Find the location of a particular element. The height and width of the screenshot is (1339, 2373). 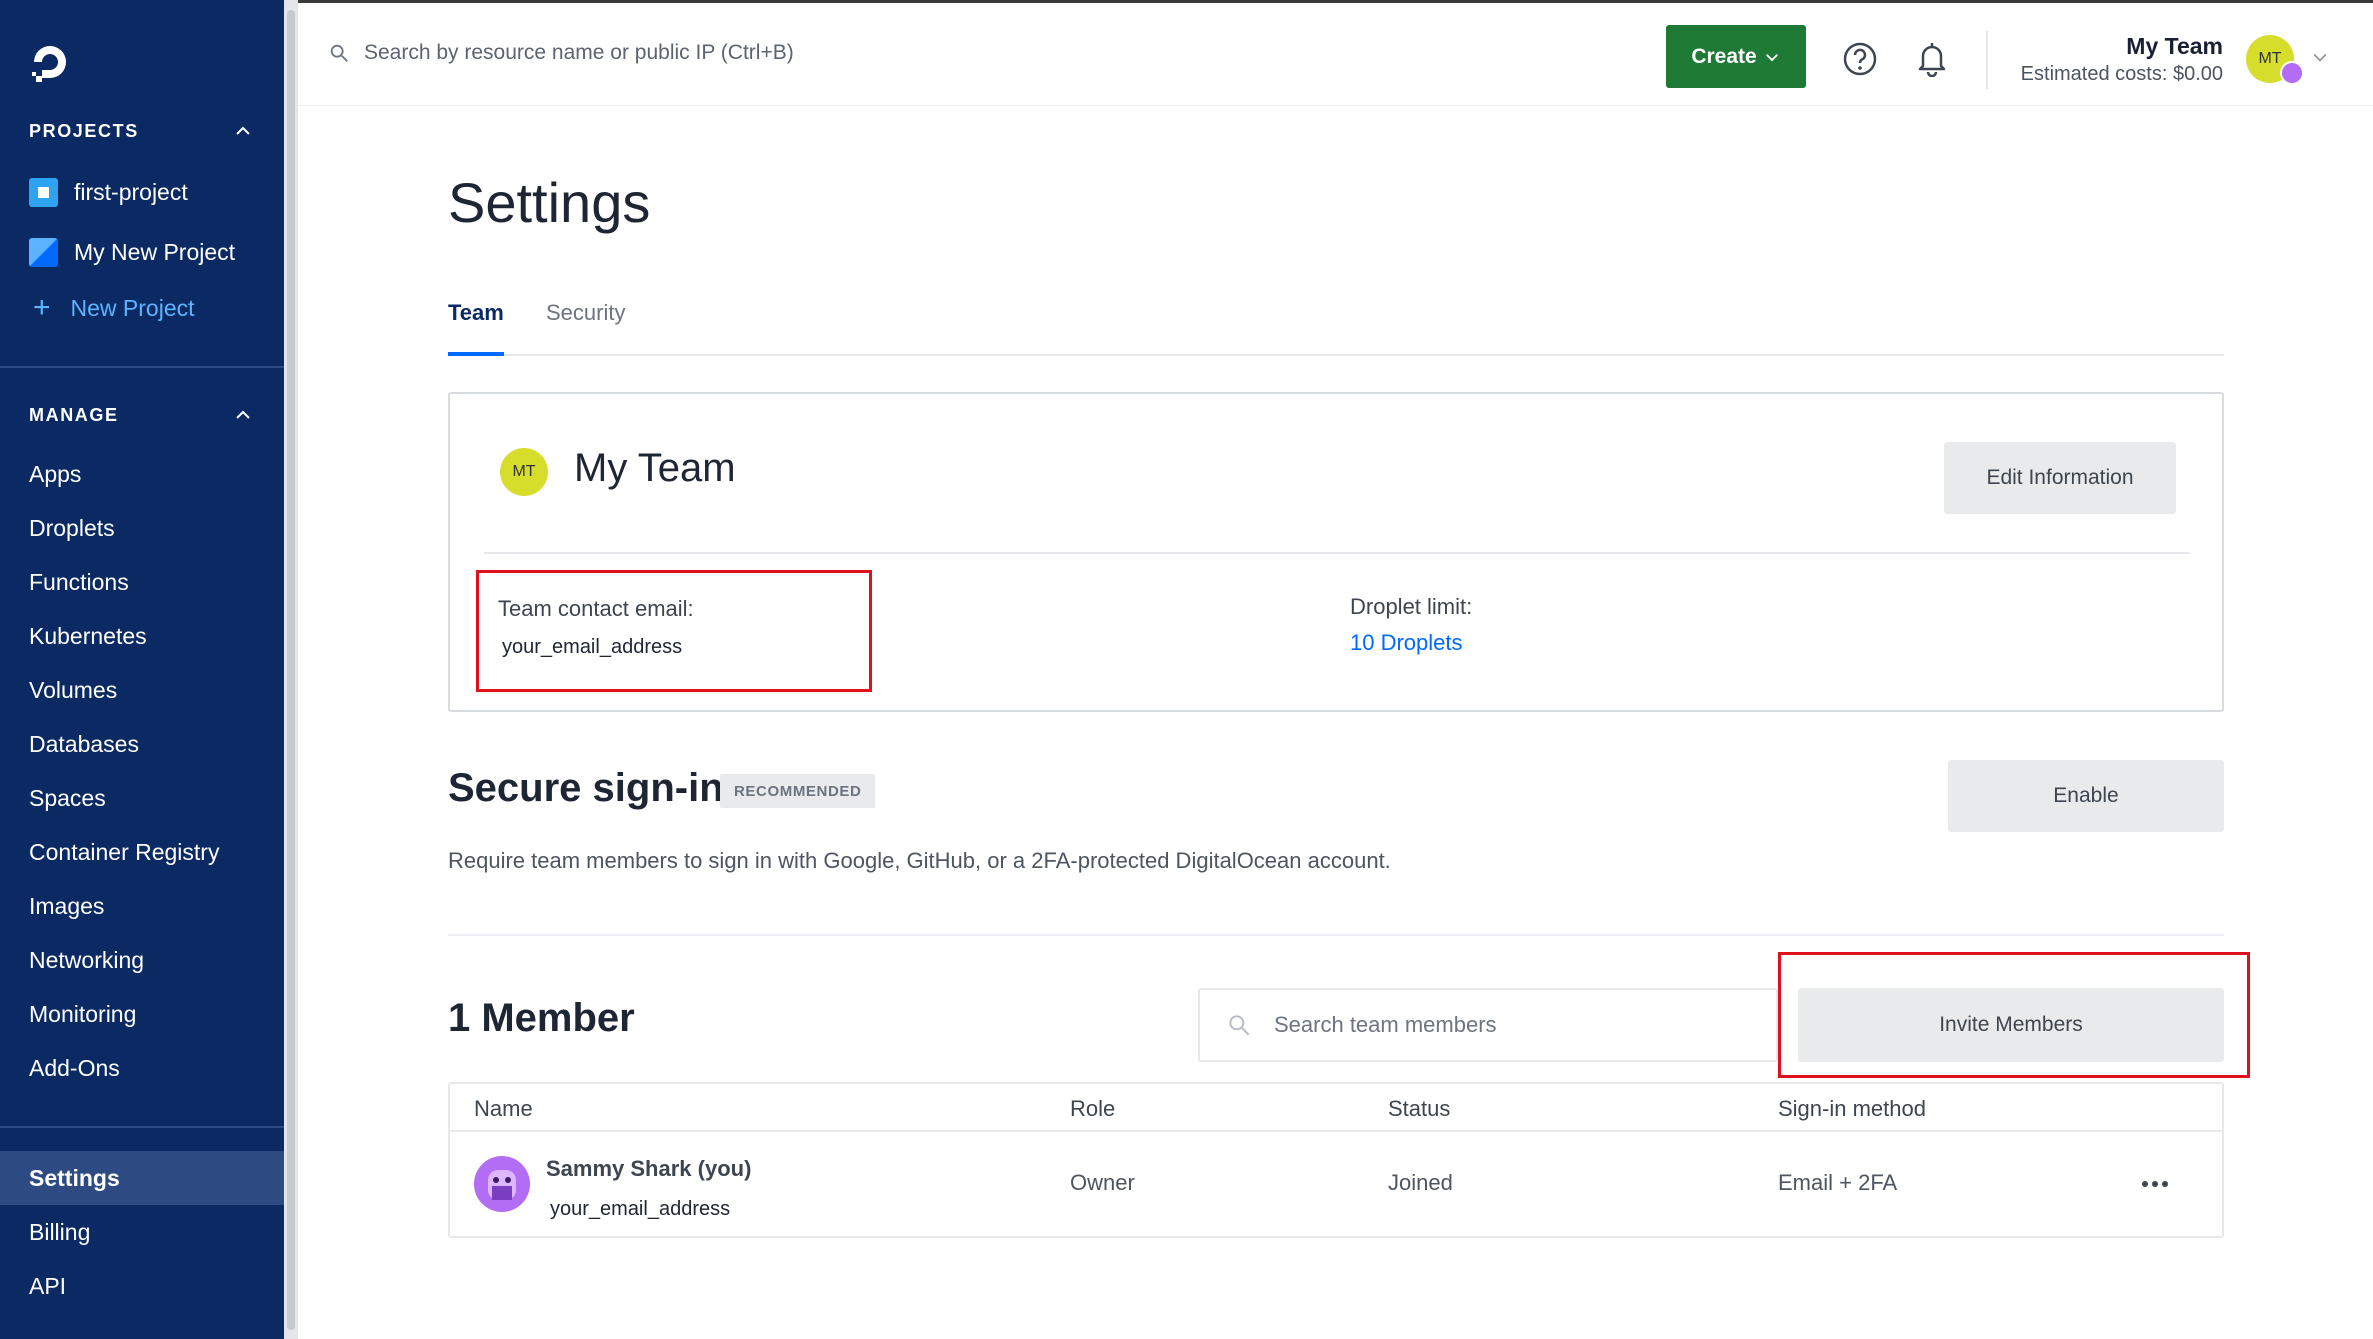

recommended-badge: RECOMMENDED is located at coordinates (798, 791).